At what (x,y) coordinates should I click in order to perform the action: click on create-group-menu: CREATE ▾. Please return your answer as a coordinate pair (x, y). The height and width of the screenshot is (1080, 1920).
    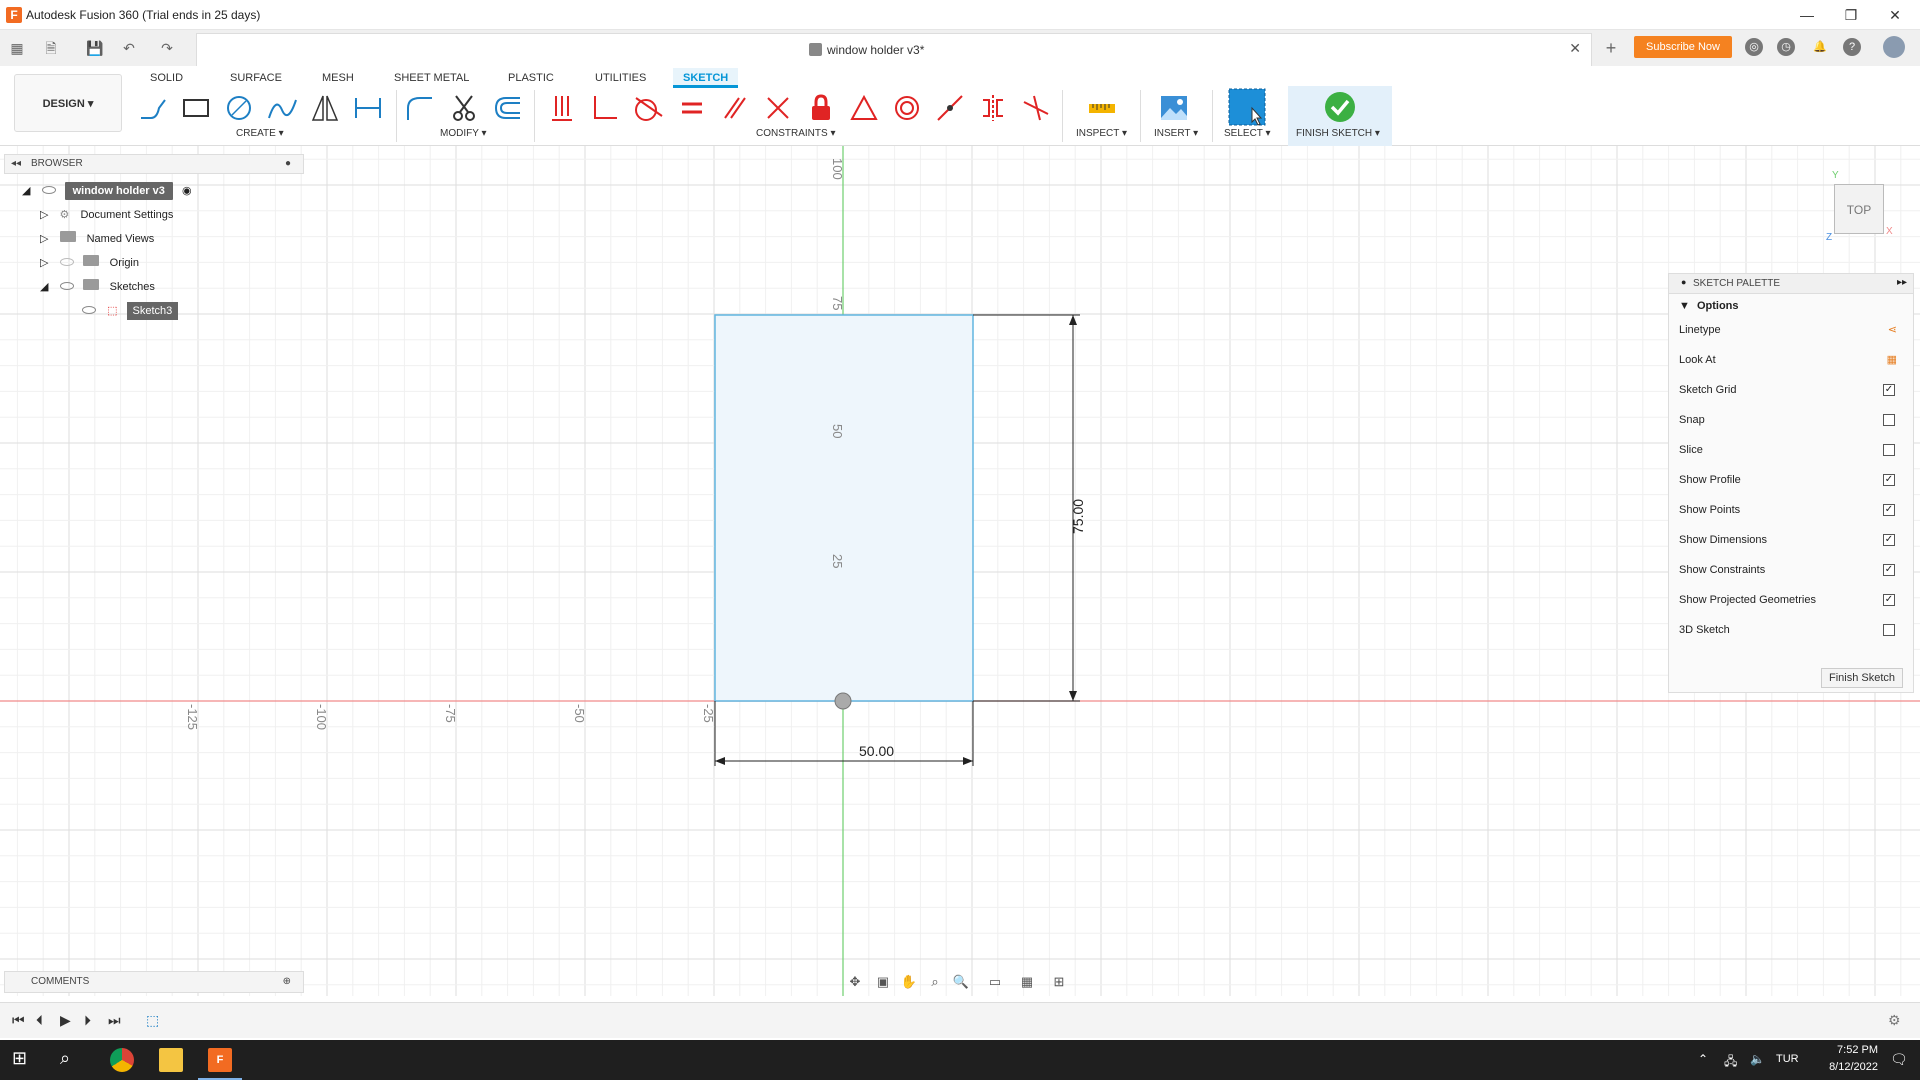
    Looking at the image, I should click on (260, 133).